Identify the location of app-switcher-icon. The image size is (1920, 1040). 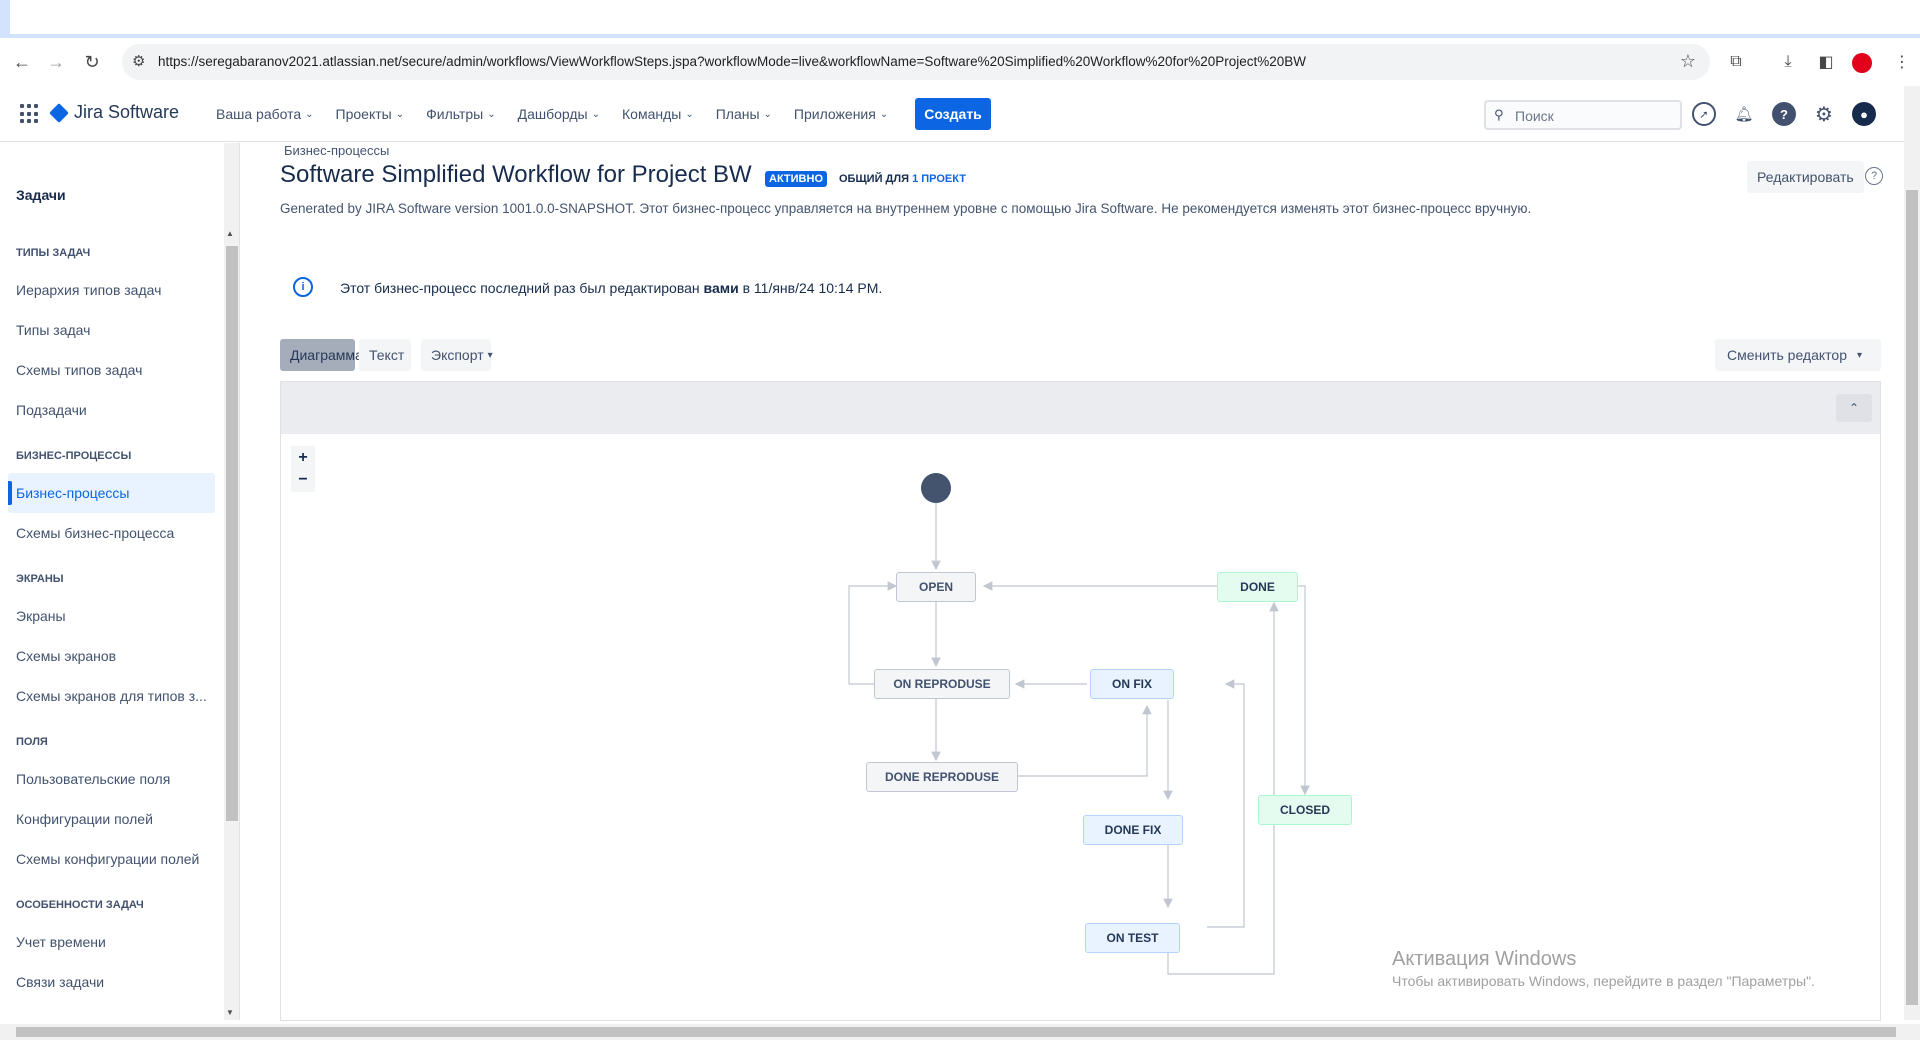
(30, 114).